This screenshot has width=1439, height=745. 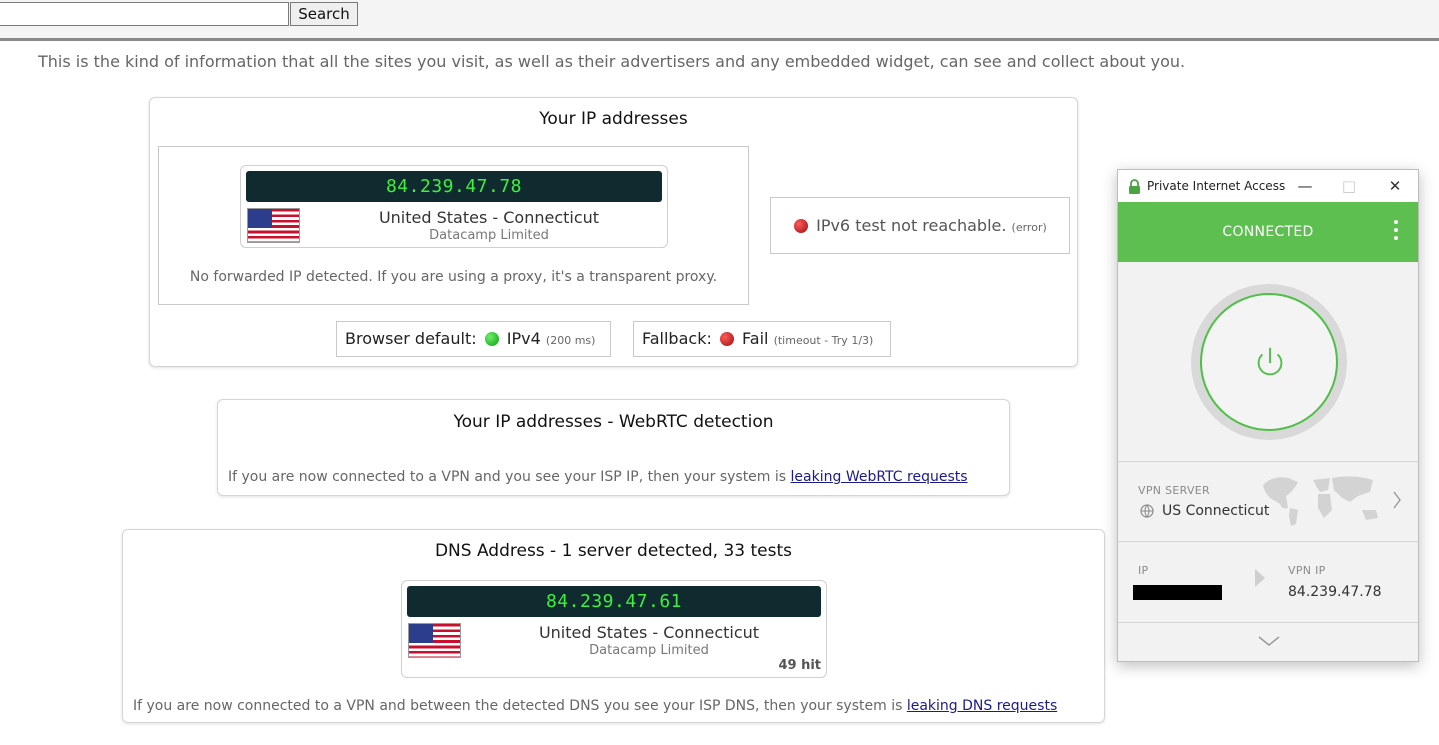 I want to click on dns-location: United States - Connecticut, so click(x=649, y=632).